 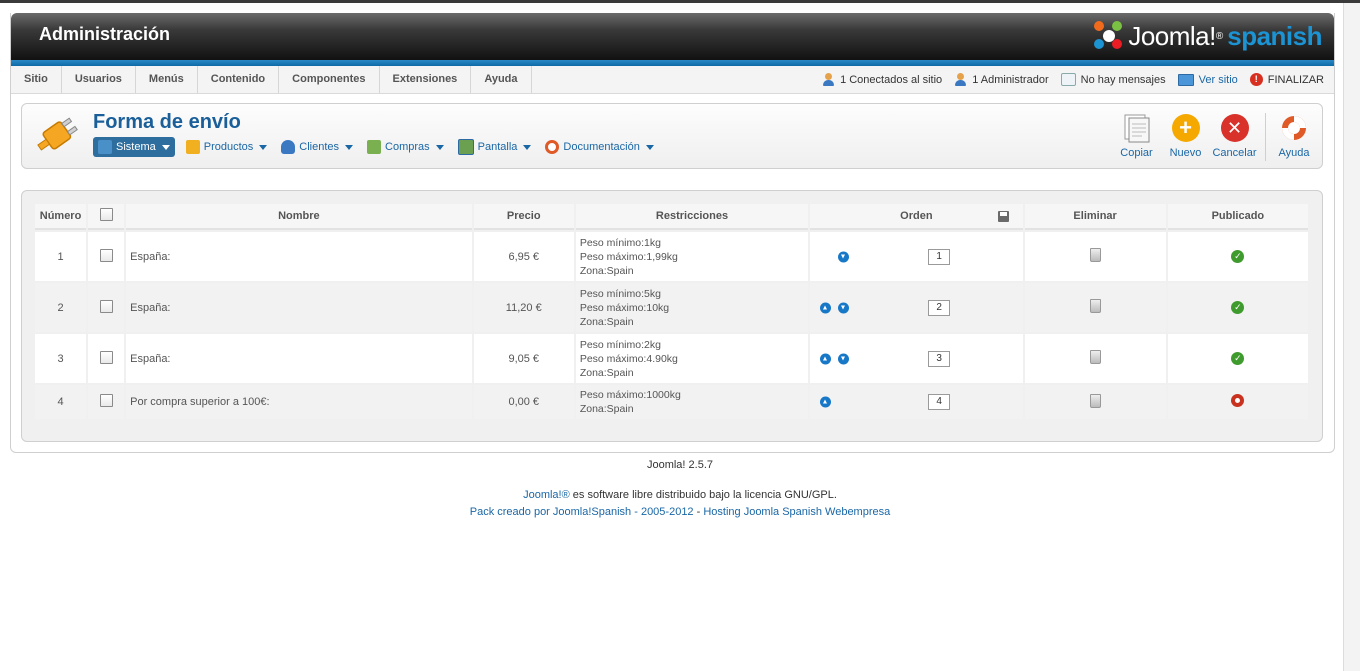 I want to click on col-header-price: Precio, so click(x=523, y=217).